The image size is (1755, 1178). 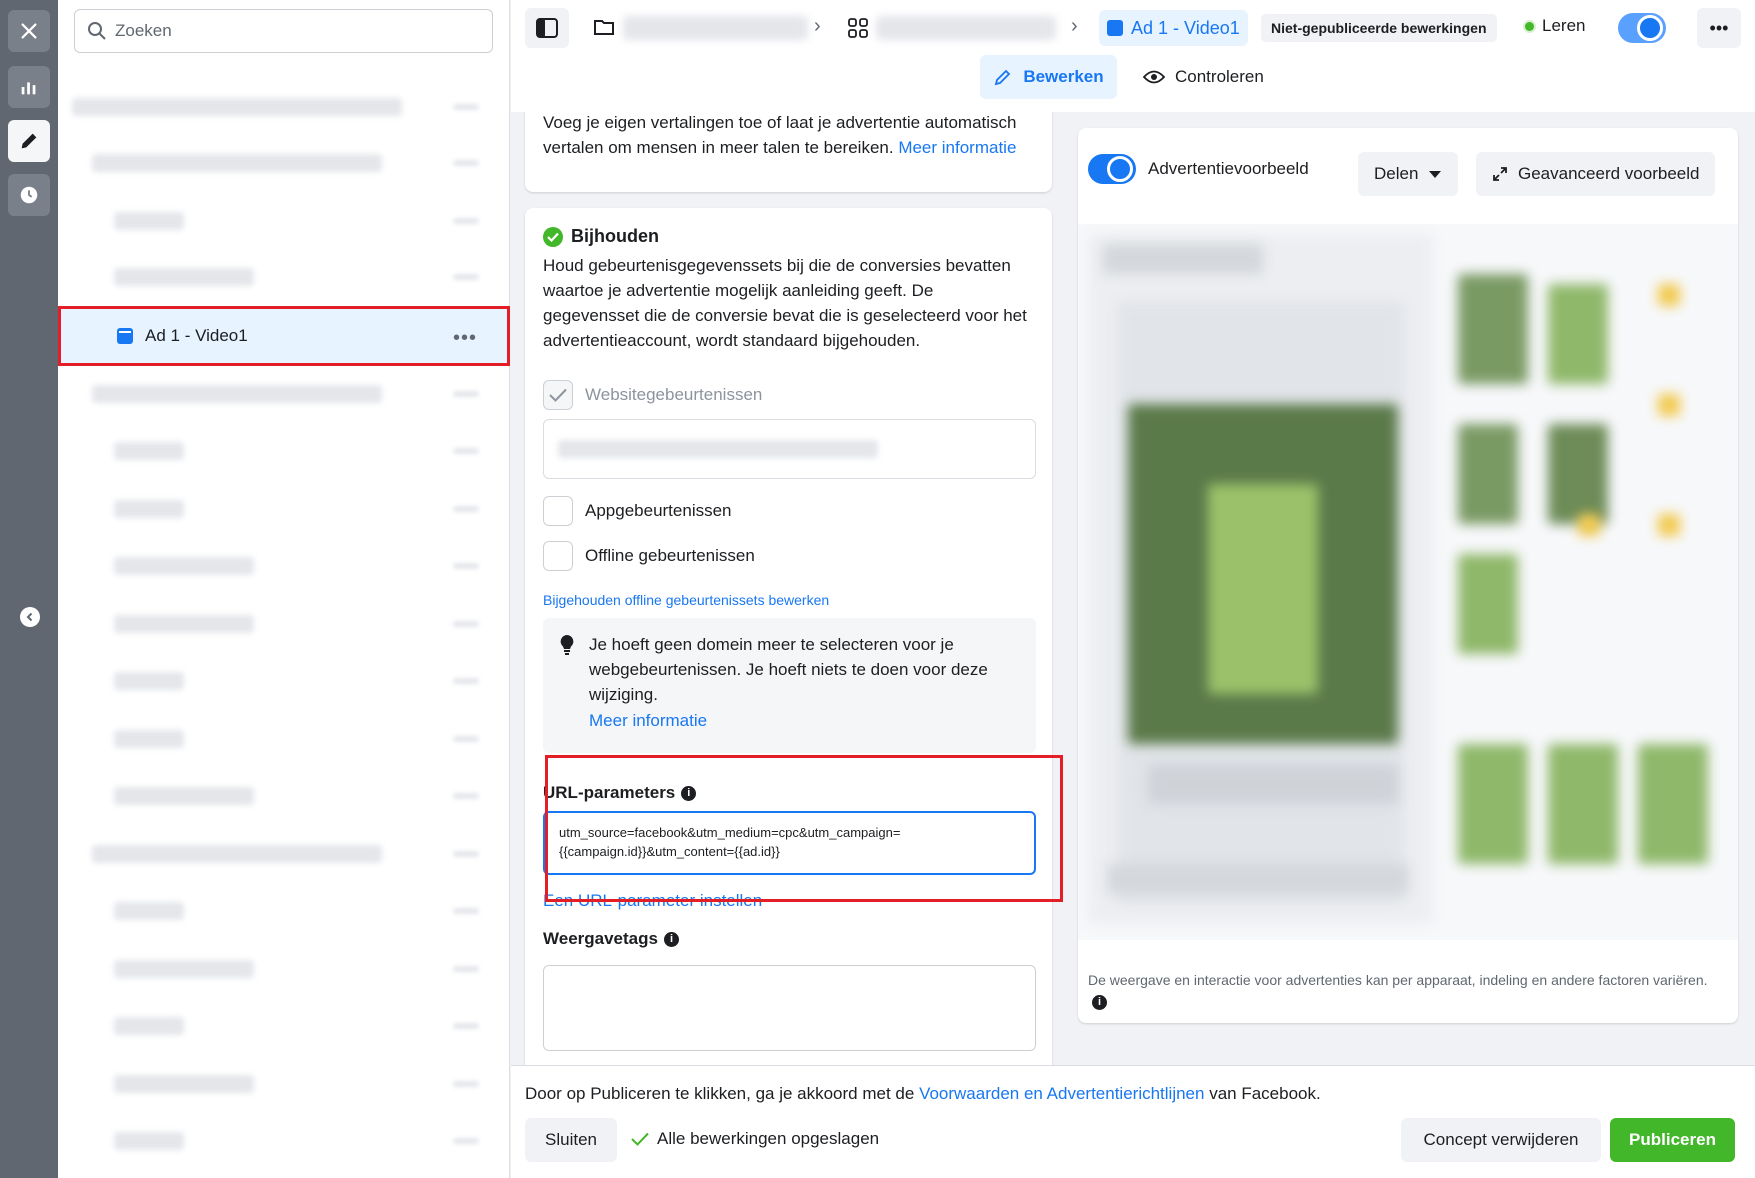 I want to click on tree-item-label: Ad 1 - Video1, so click(x=196, y=335).